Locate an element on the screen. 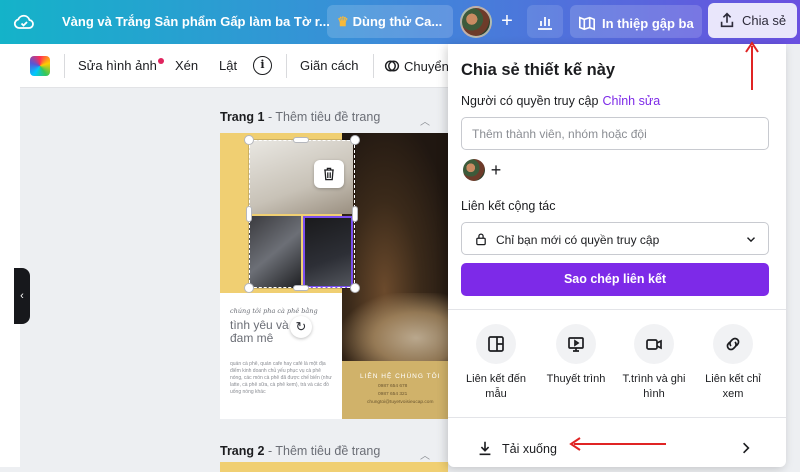 Image resolution: width=800 pixels, height=472 pixels. page-1-label: Trang 1 - Thêm tiêu đề trang is located at coordinates (300, 117).